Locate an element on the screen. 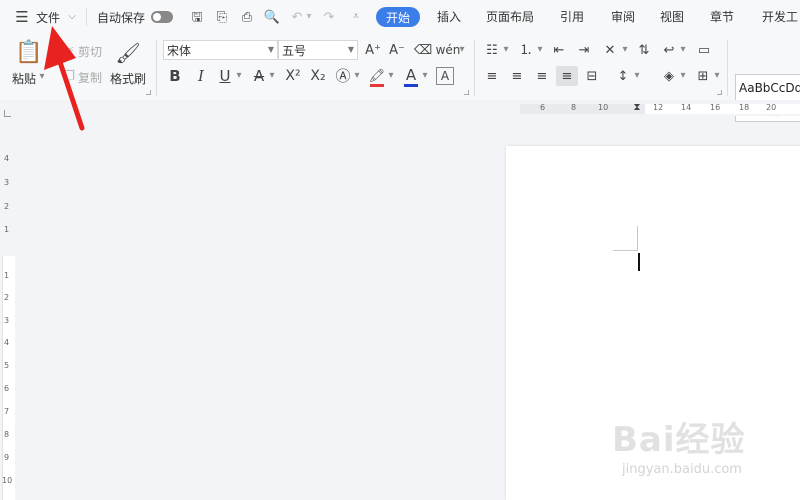 The height and width of the screenshot is (500, 800). justify-icon: ≡ is located at coordinates (567, 76).